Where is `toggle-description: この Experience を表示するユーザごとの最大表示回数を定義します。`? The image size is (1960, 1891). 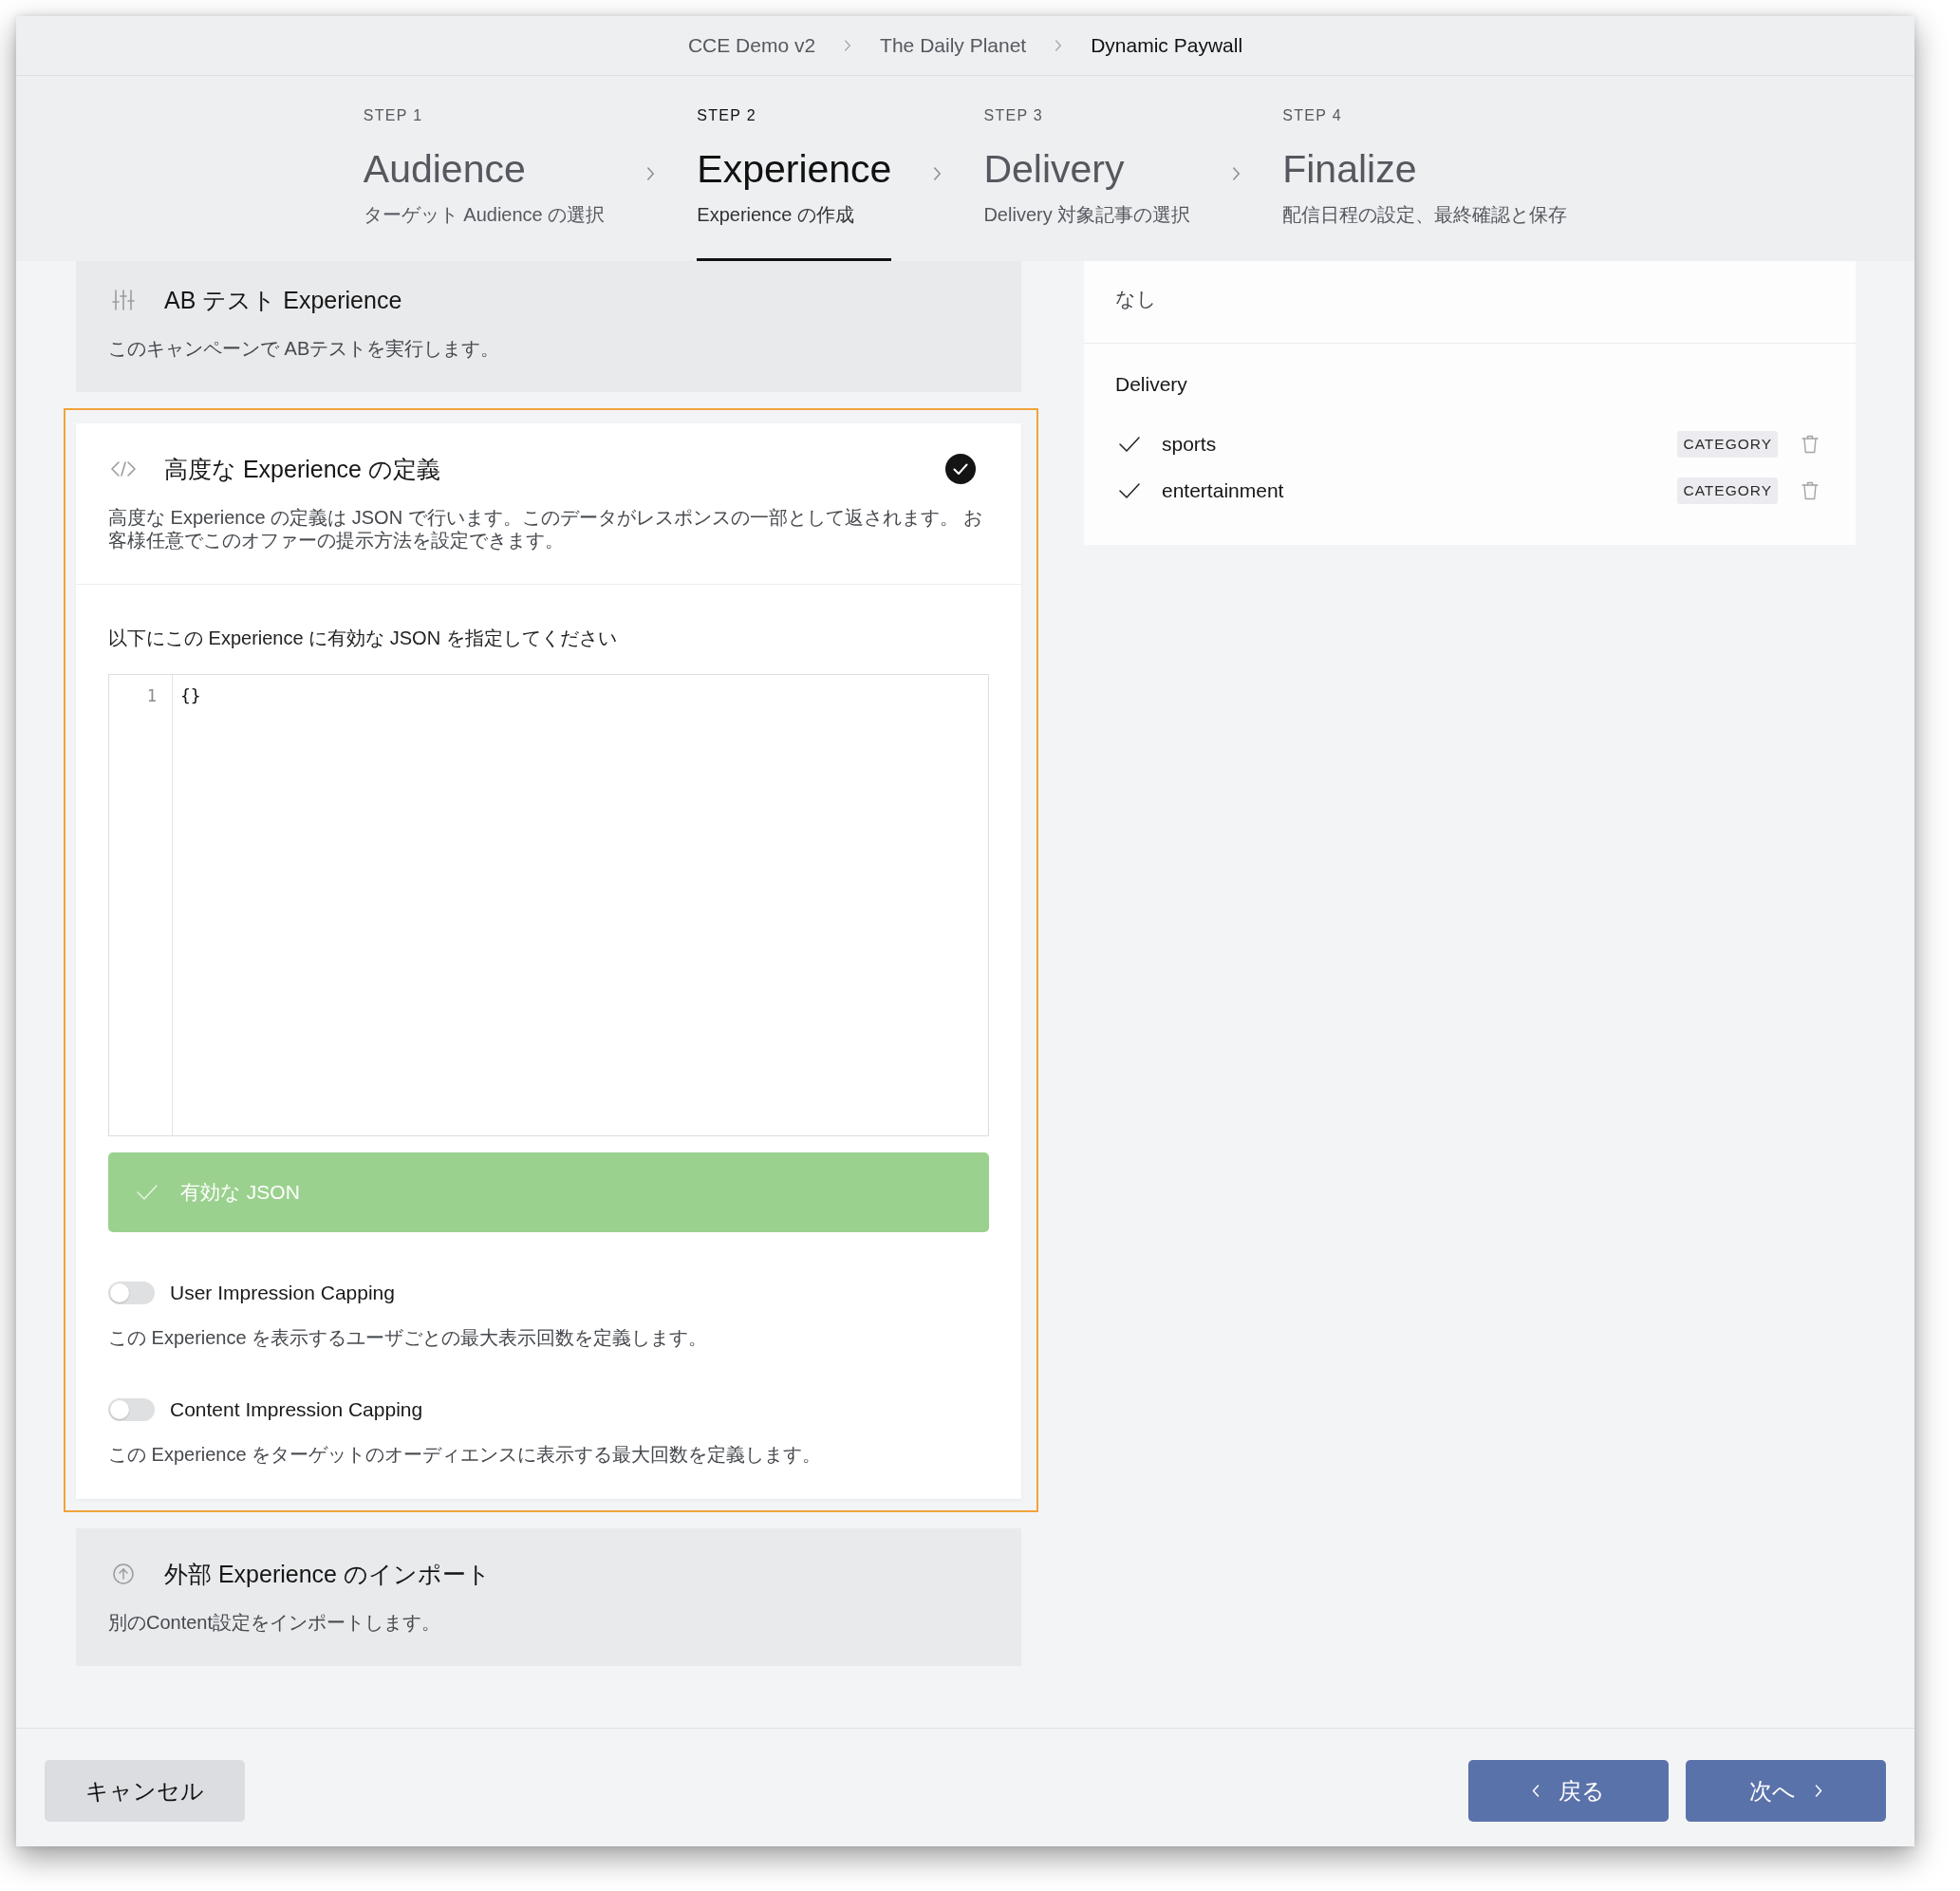 toggle-description: この Experience を表示するユーザごとの最大表示回数を定義します。 is located at coordinates (408, 1337).